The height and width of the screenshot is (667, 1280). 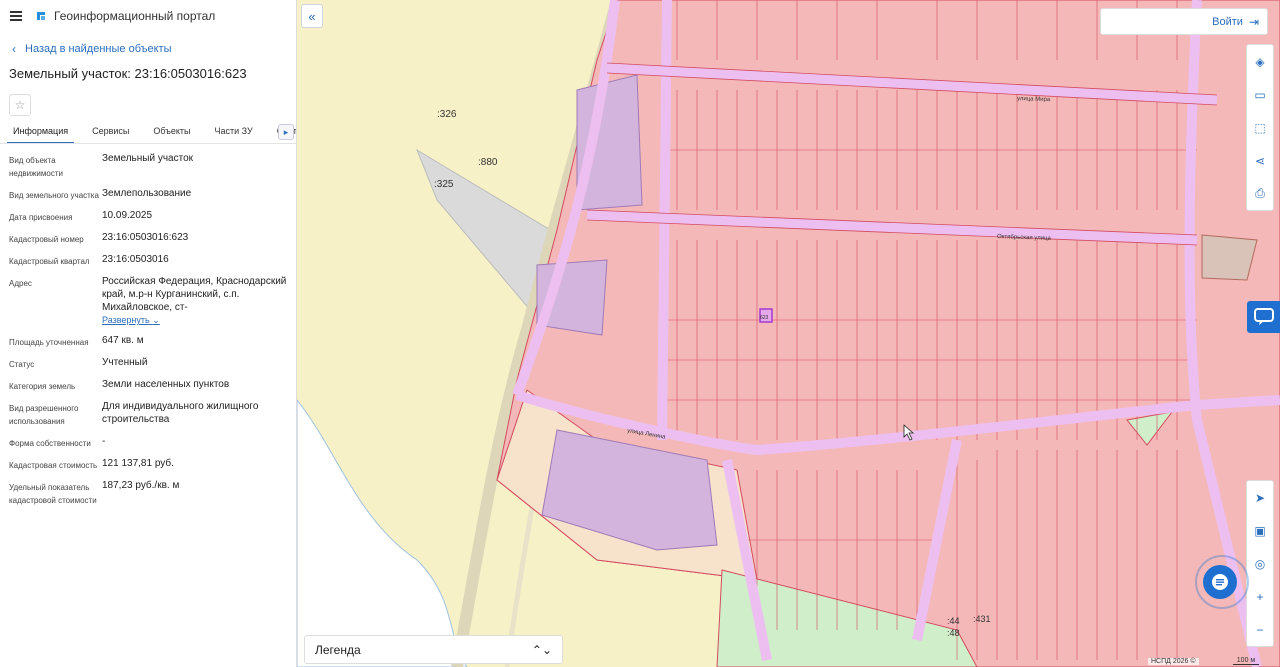 I want to click on favorite-star-icon: ☆, so click(x=20, y=105).